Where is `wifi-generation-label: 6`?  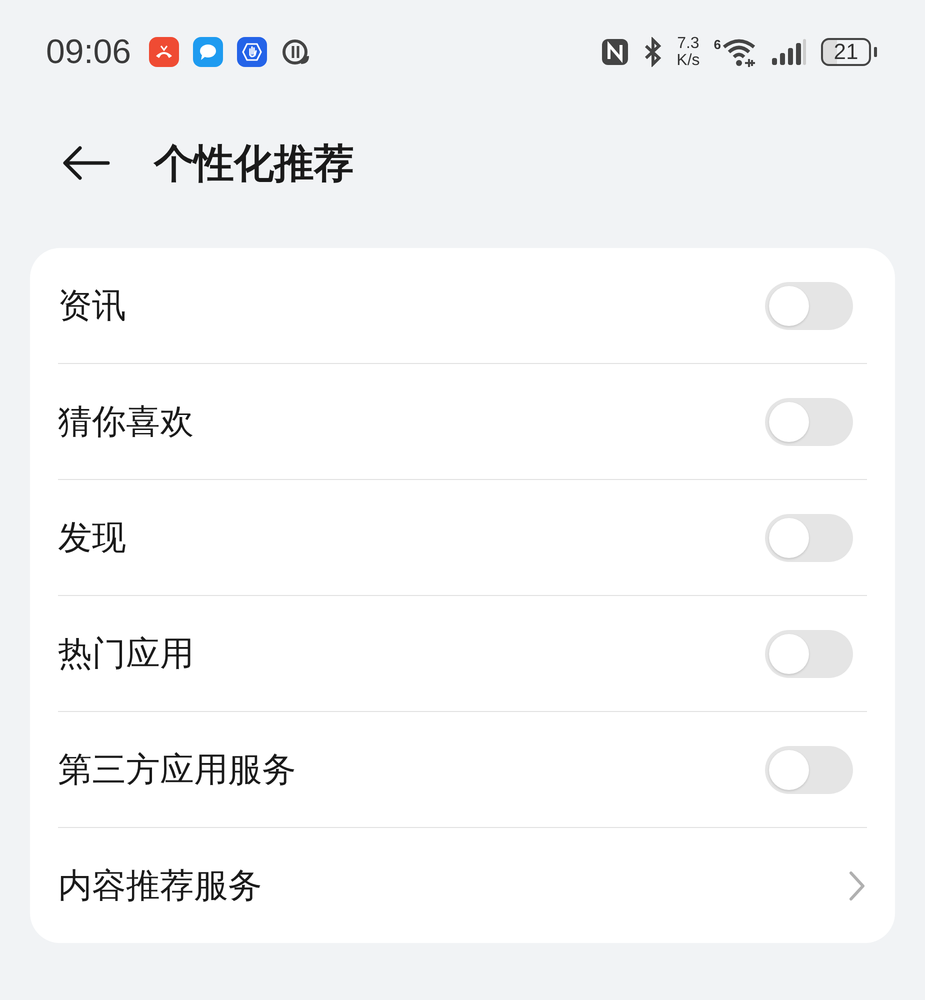
wifi-generation-label: 6 is located at coordinates (717, 44).